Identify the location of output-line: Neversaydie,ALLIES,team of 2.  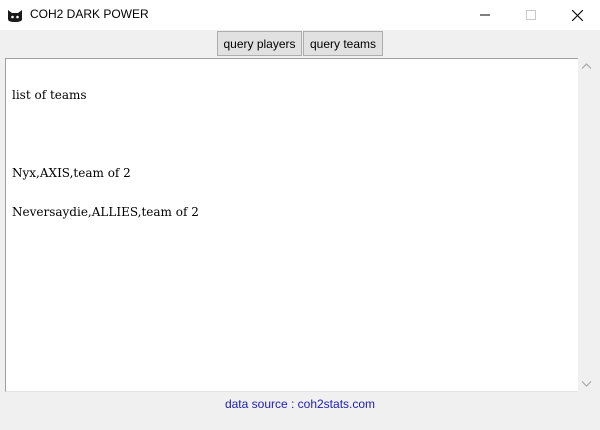
(105, 212).